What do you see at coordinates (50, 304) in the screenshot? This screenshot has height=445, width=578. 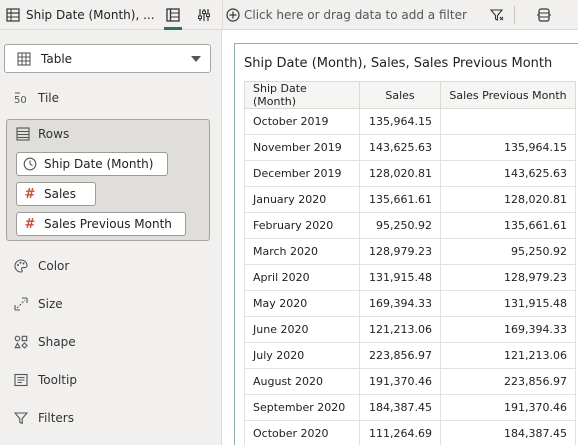 I see `size-label: Size` at bounding box center [50, 304].